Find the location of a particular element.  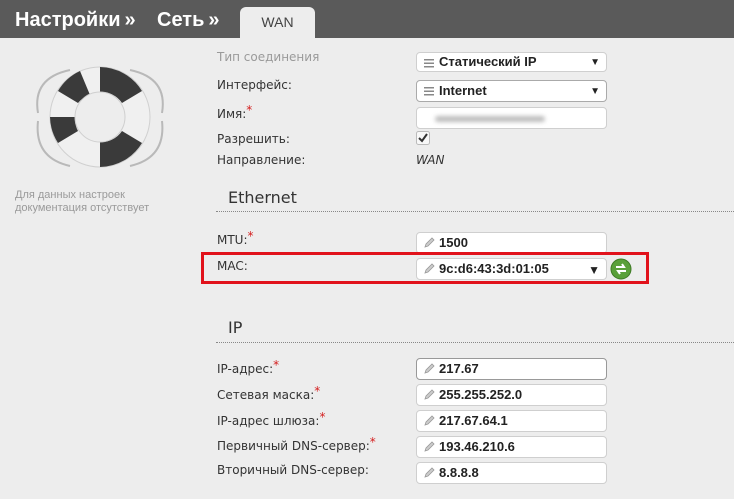

name-input is located at coordinates (511, 118).